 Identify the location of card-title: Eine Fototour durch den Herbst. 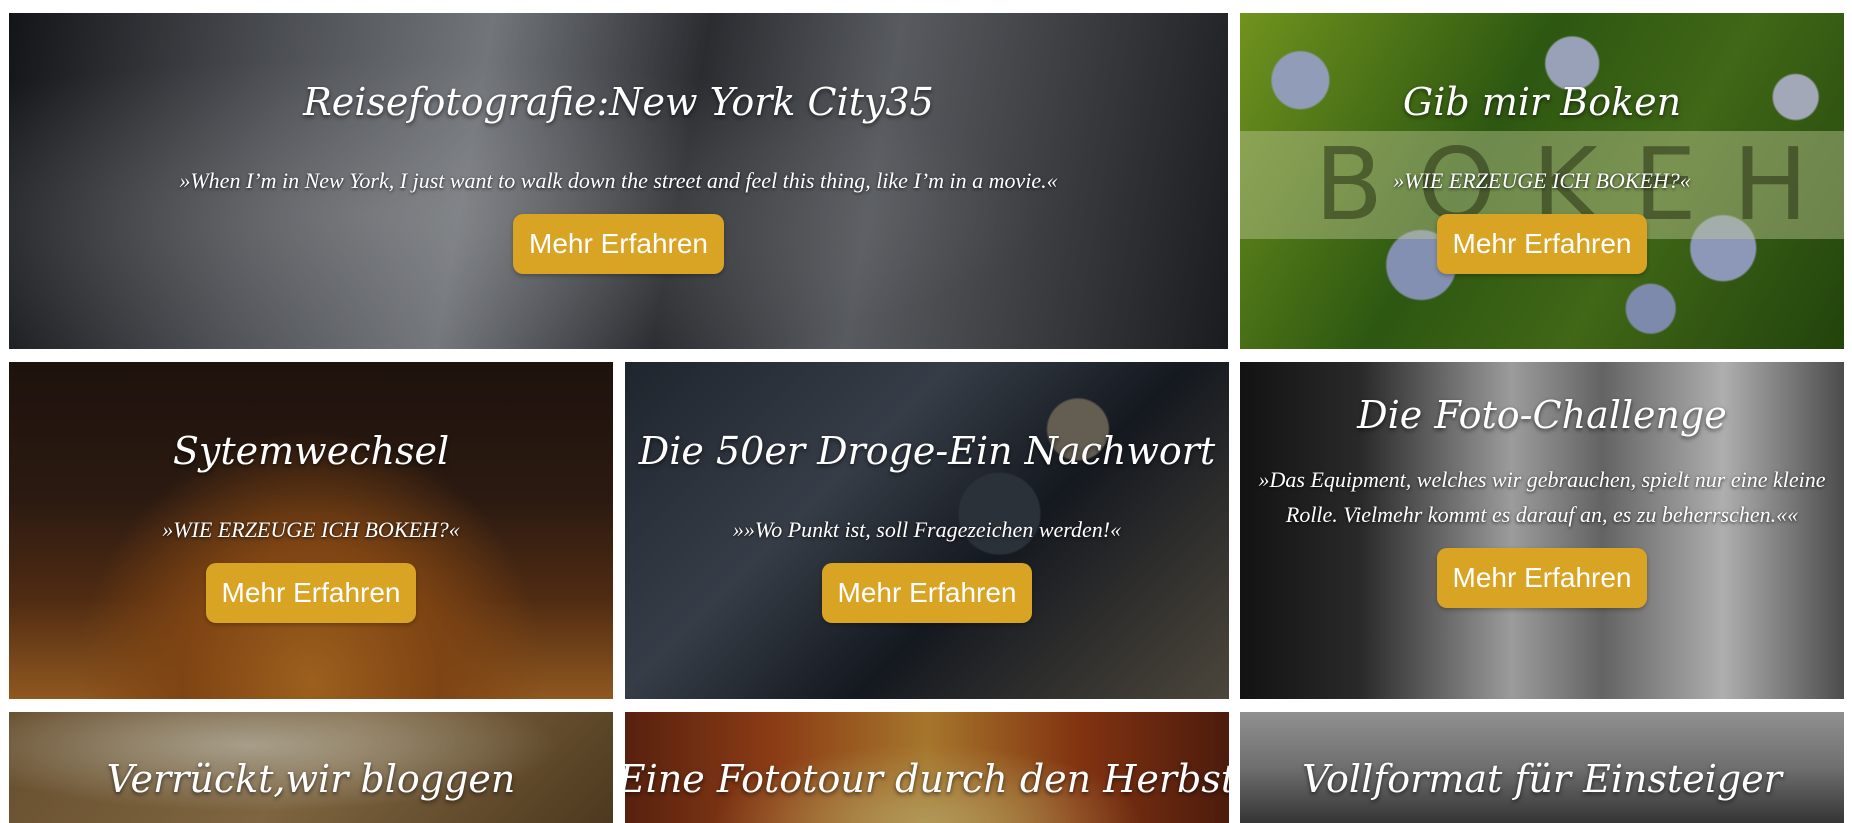
(927, 779).